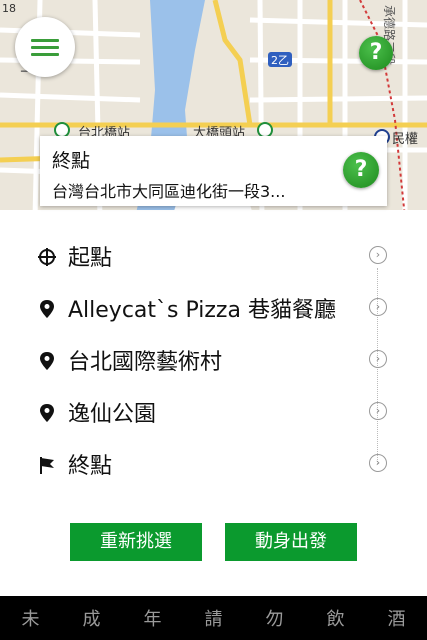  I want to click on stop-label: 台北國際藝術村, so click(145, 362).